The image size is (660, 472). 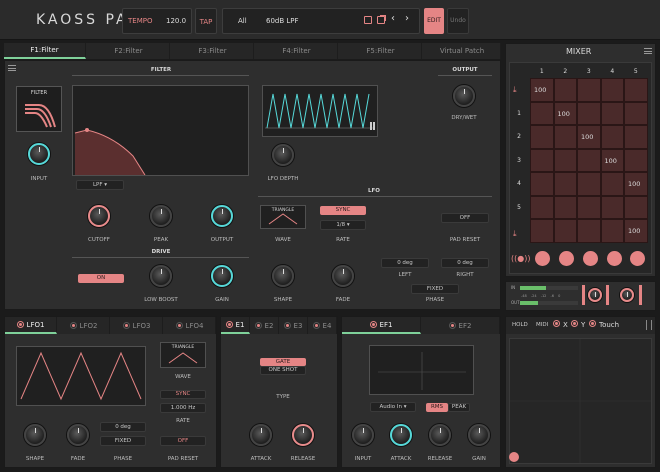 What do you see at coordinates (264, 325) in the screenshot?
I see `tab-e2: E2` at bounding box center [264, 325].